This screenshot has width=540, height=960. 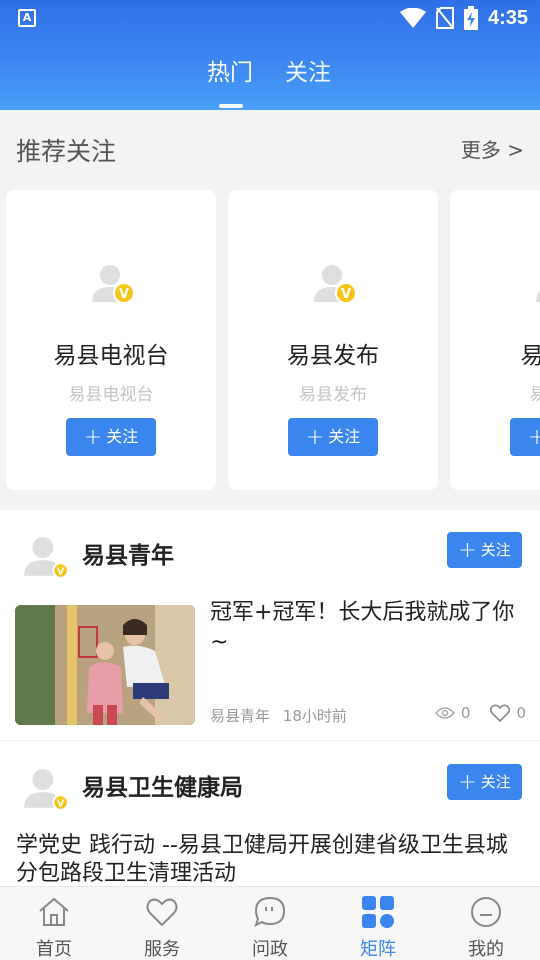 What do you see at coordinates (412, 18) in the screenshot?
I see `wifi-icon` at bounding box center [412, 18].